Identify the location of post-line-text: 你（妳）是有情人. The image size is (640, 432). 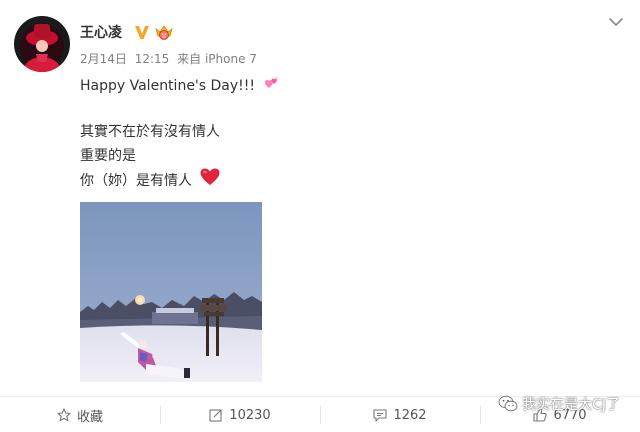
(136, 181).